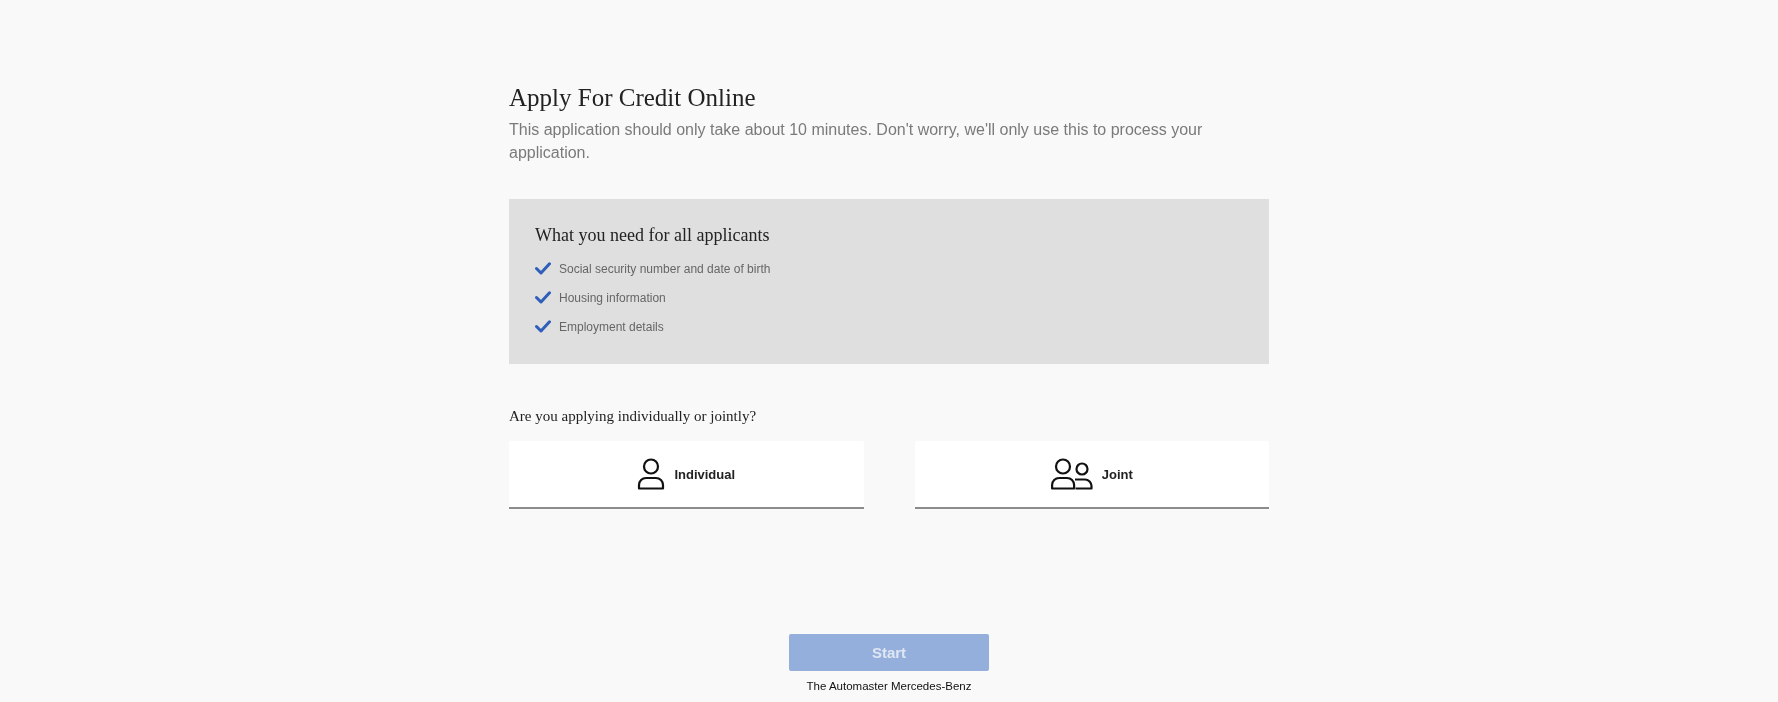 The height and width of the screenshot is (702, 1778). What do you see at coordinates (612, 297) in the screenshot?
I see `requirement-text: Housing information` at bounding box center [612, 297].